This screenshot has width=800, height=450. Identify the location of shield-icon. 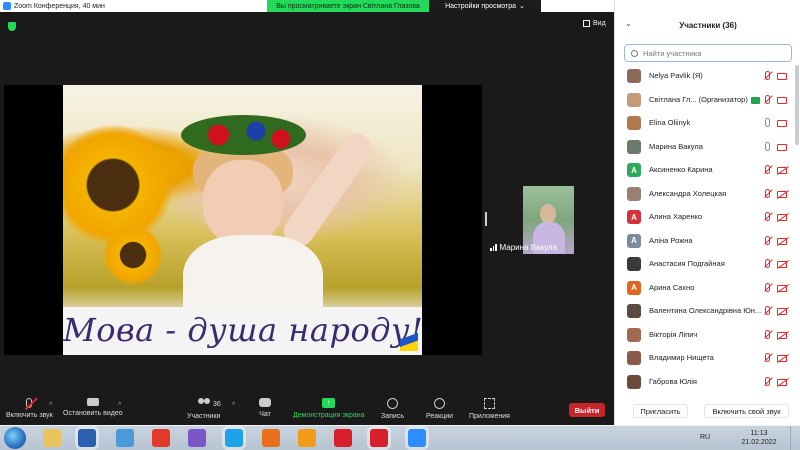
(12, 26).